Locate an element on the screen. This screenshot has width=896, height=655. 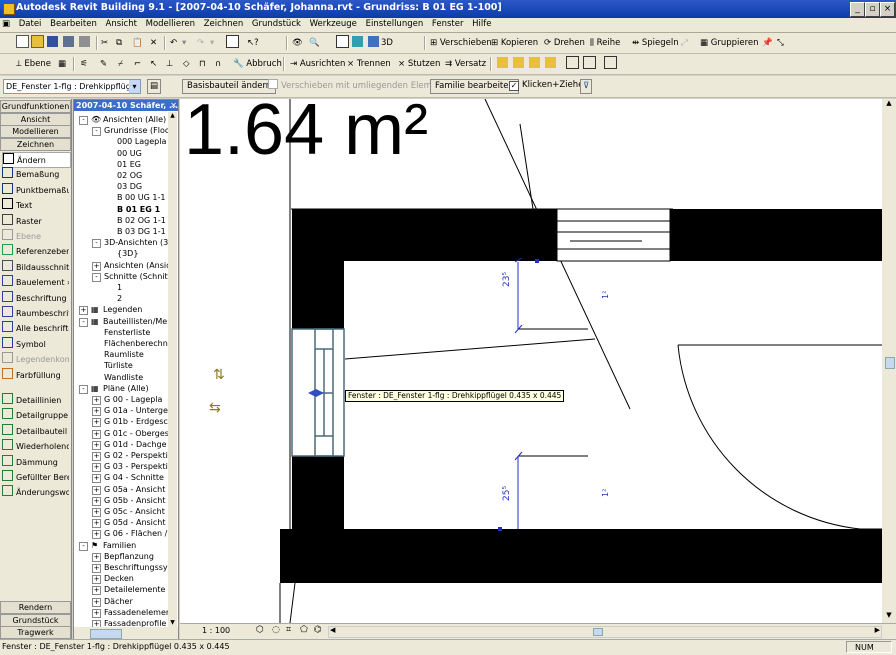
browser-node: 1 is located at coordinates (119, 287).